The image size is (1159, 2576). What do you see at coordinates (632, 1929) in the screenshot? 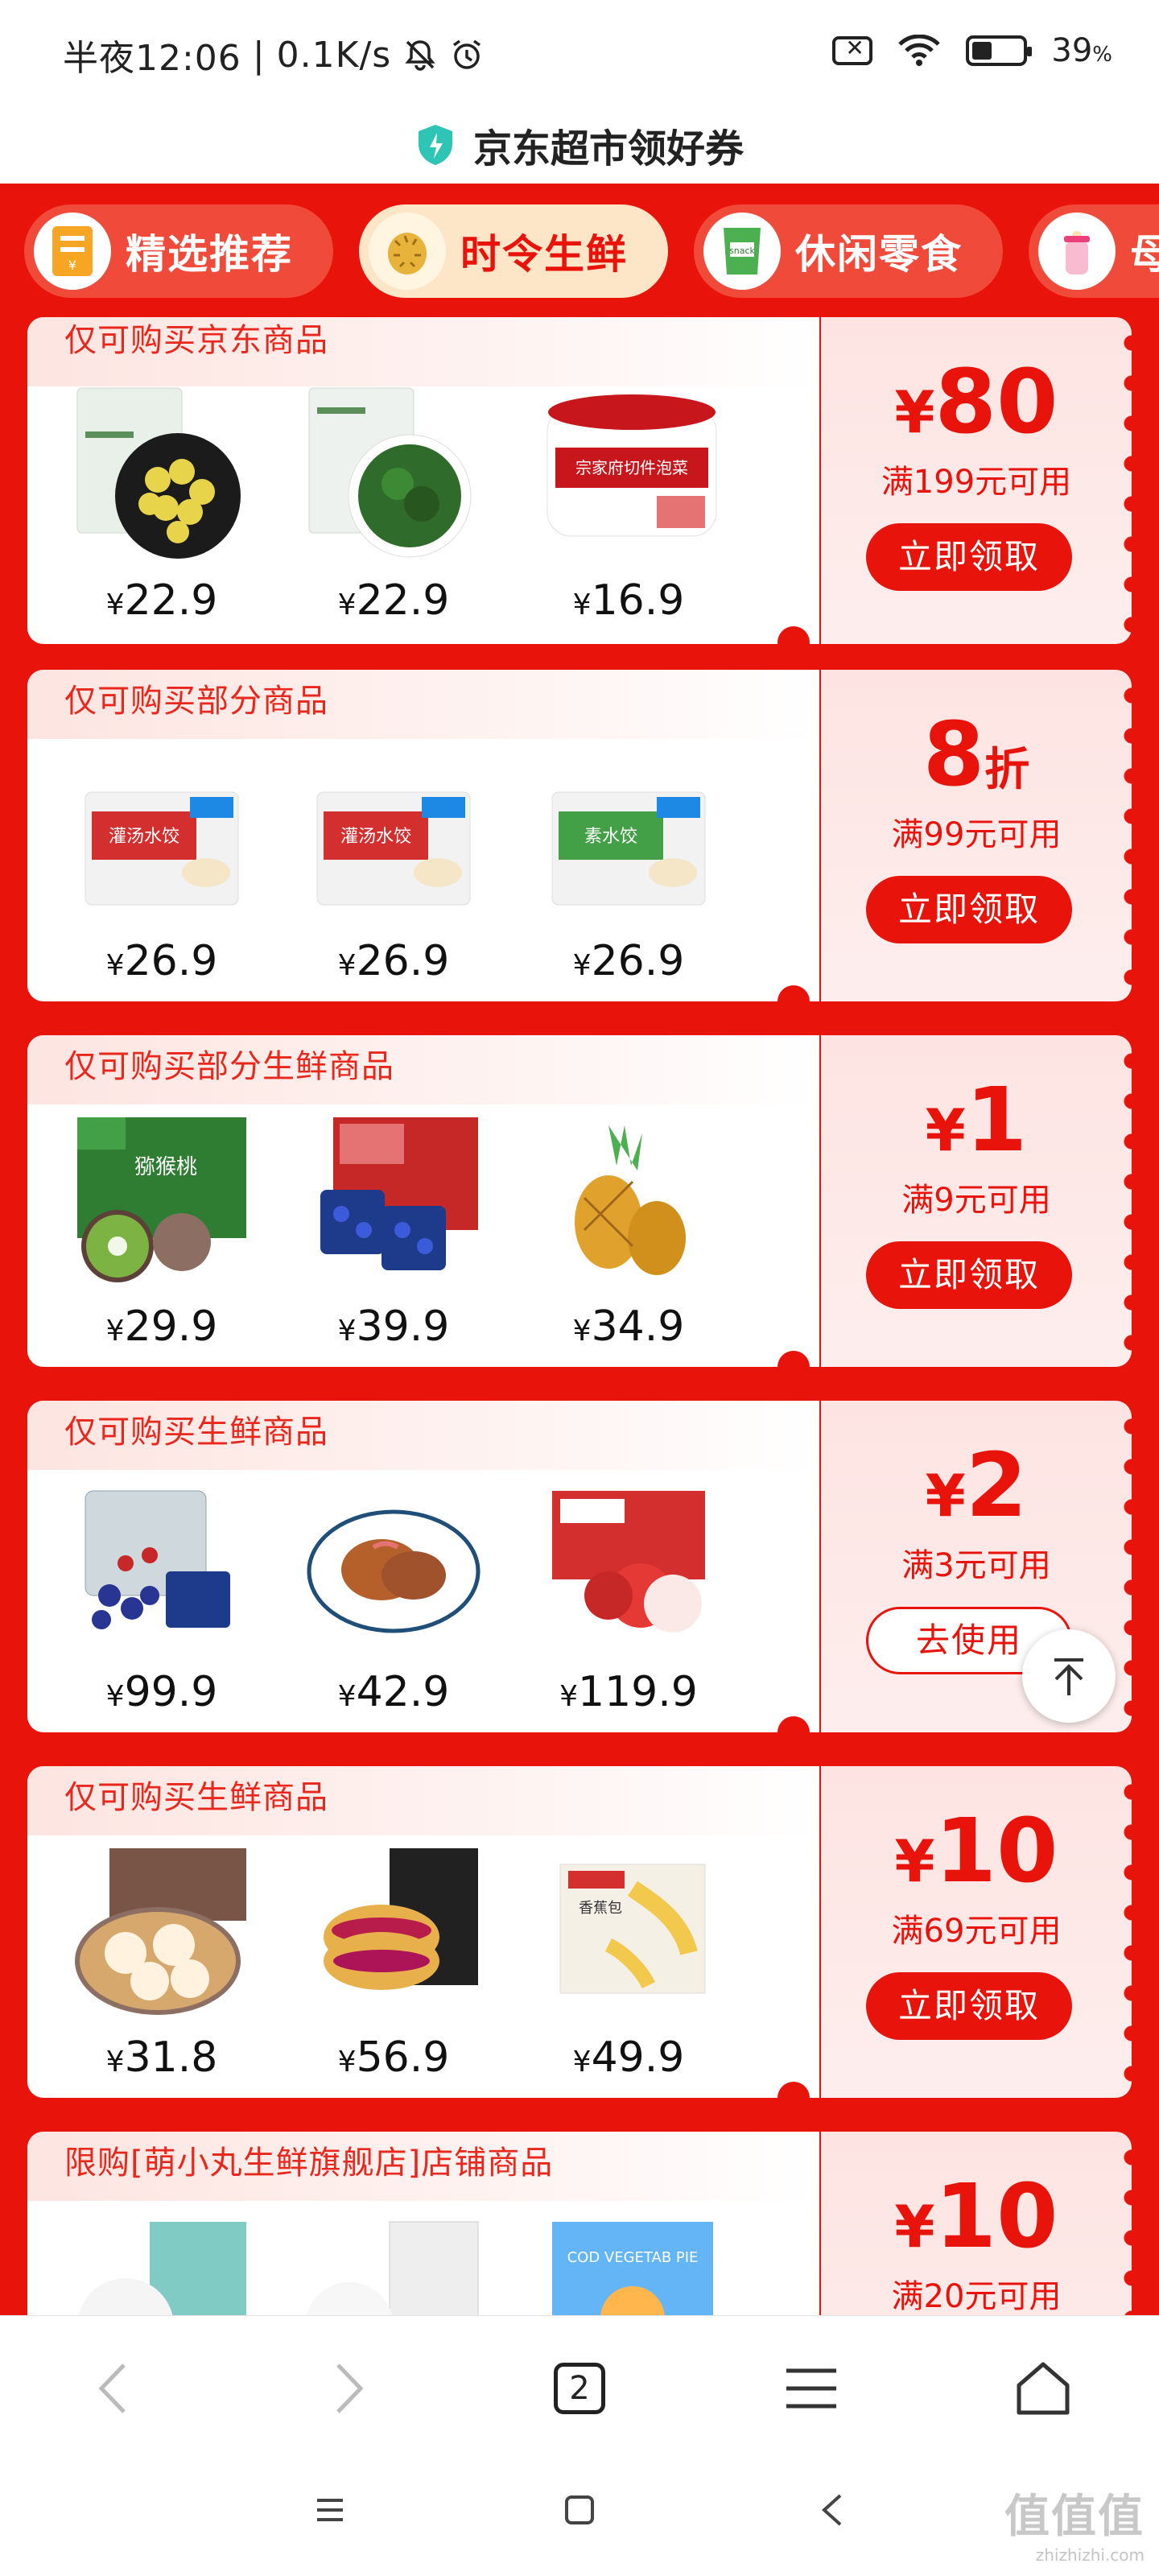
I see `product-image: 香蕉包` at bounding box center [632, 1929].